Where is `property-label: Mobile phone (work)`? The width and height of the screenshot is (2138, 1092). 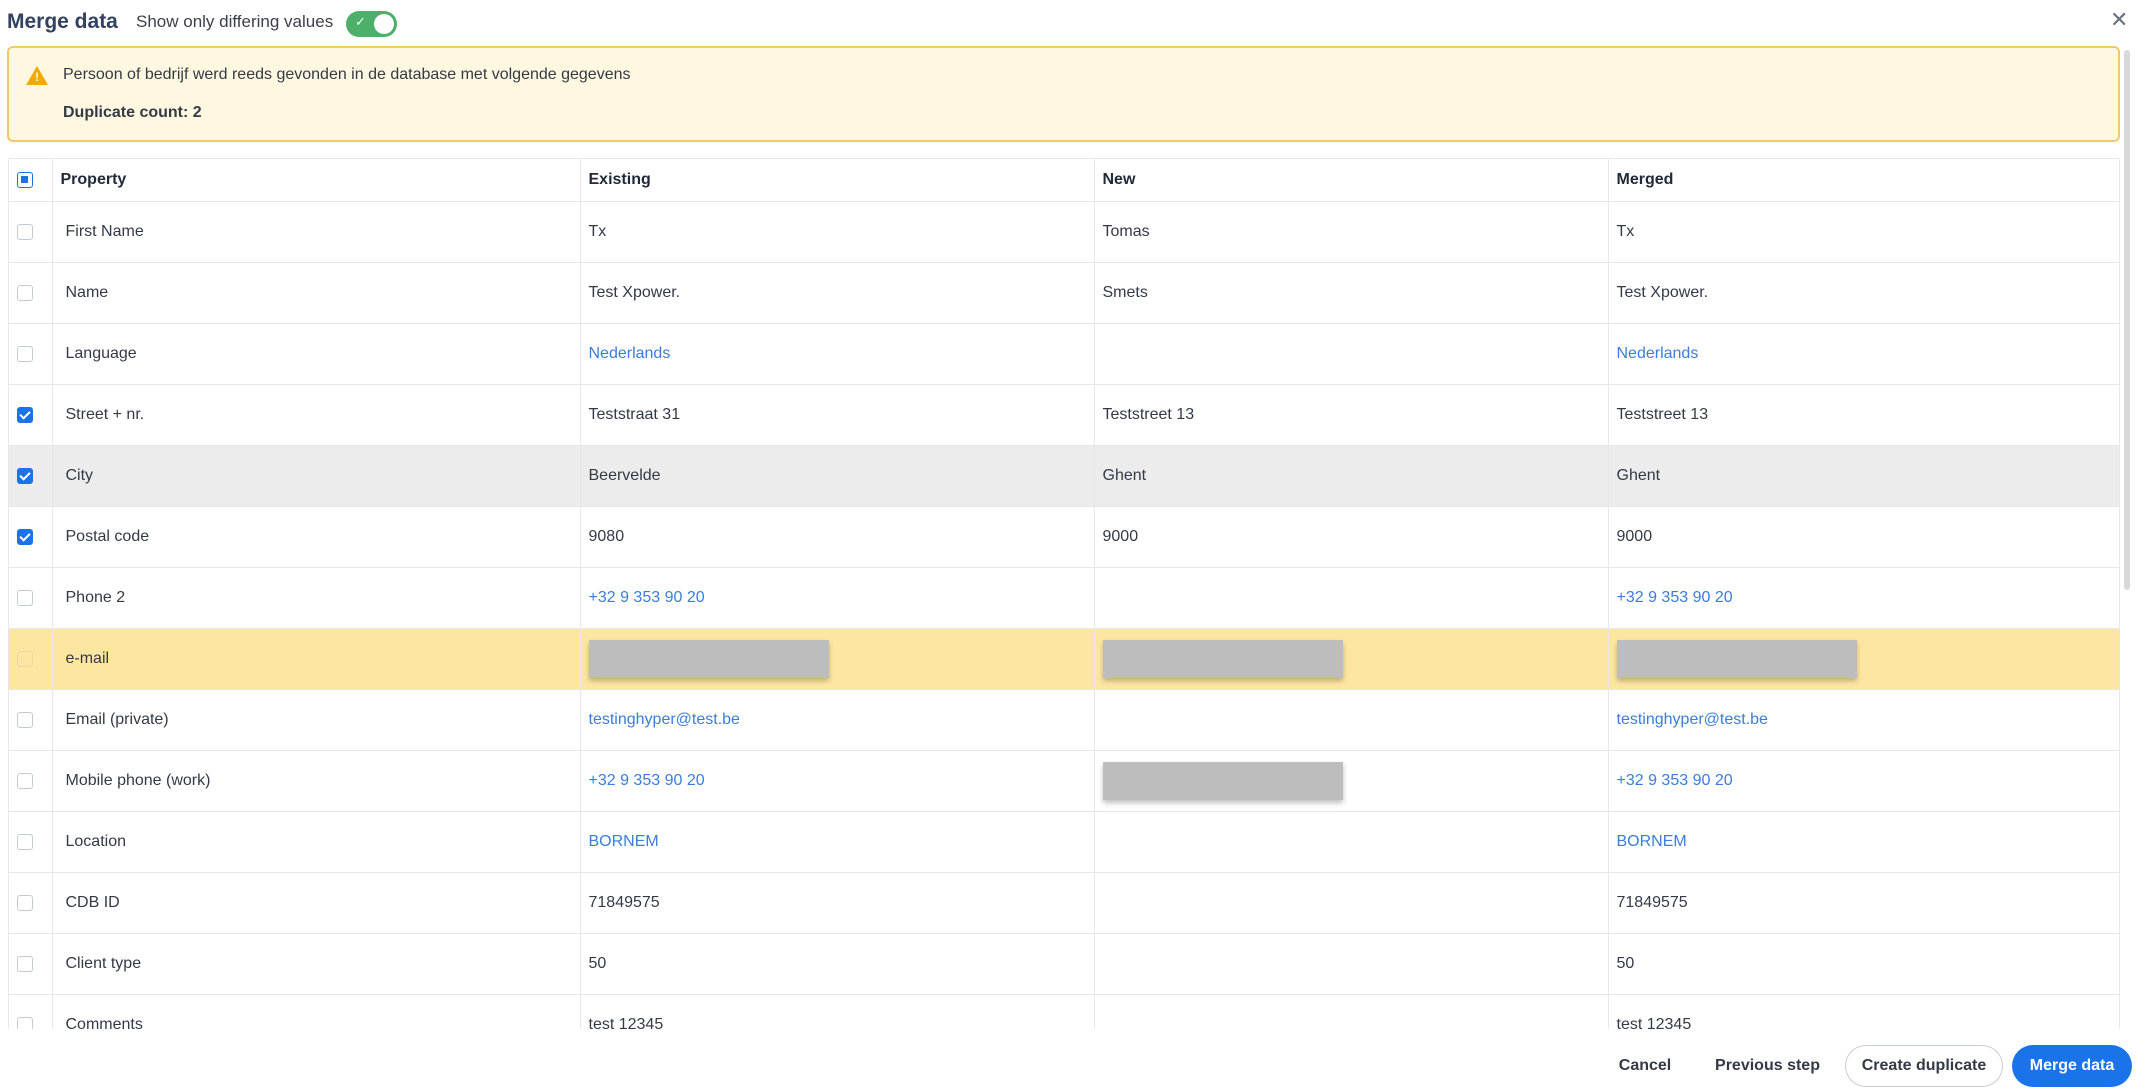
property-label: Mobile phone (work) is located at coordinates (316, 781).